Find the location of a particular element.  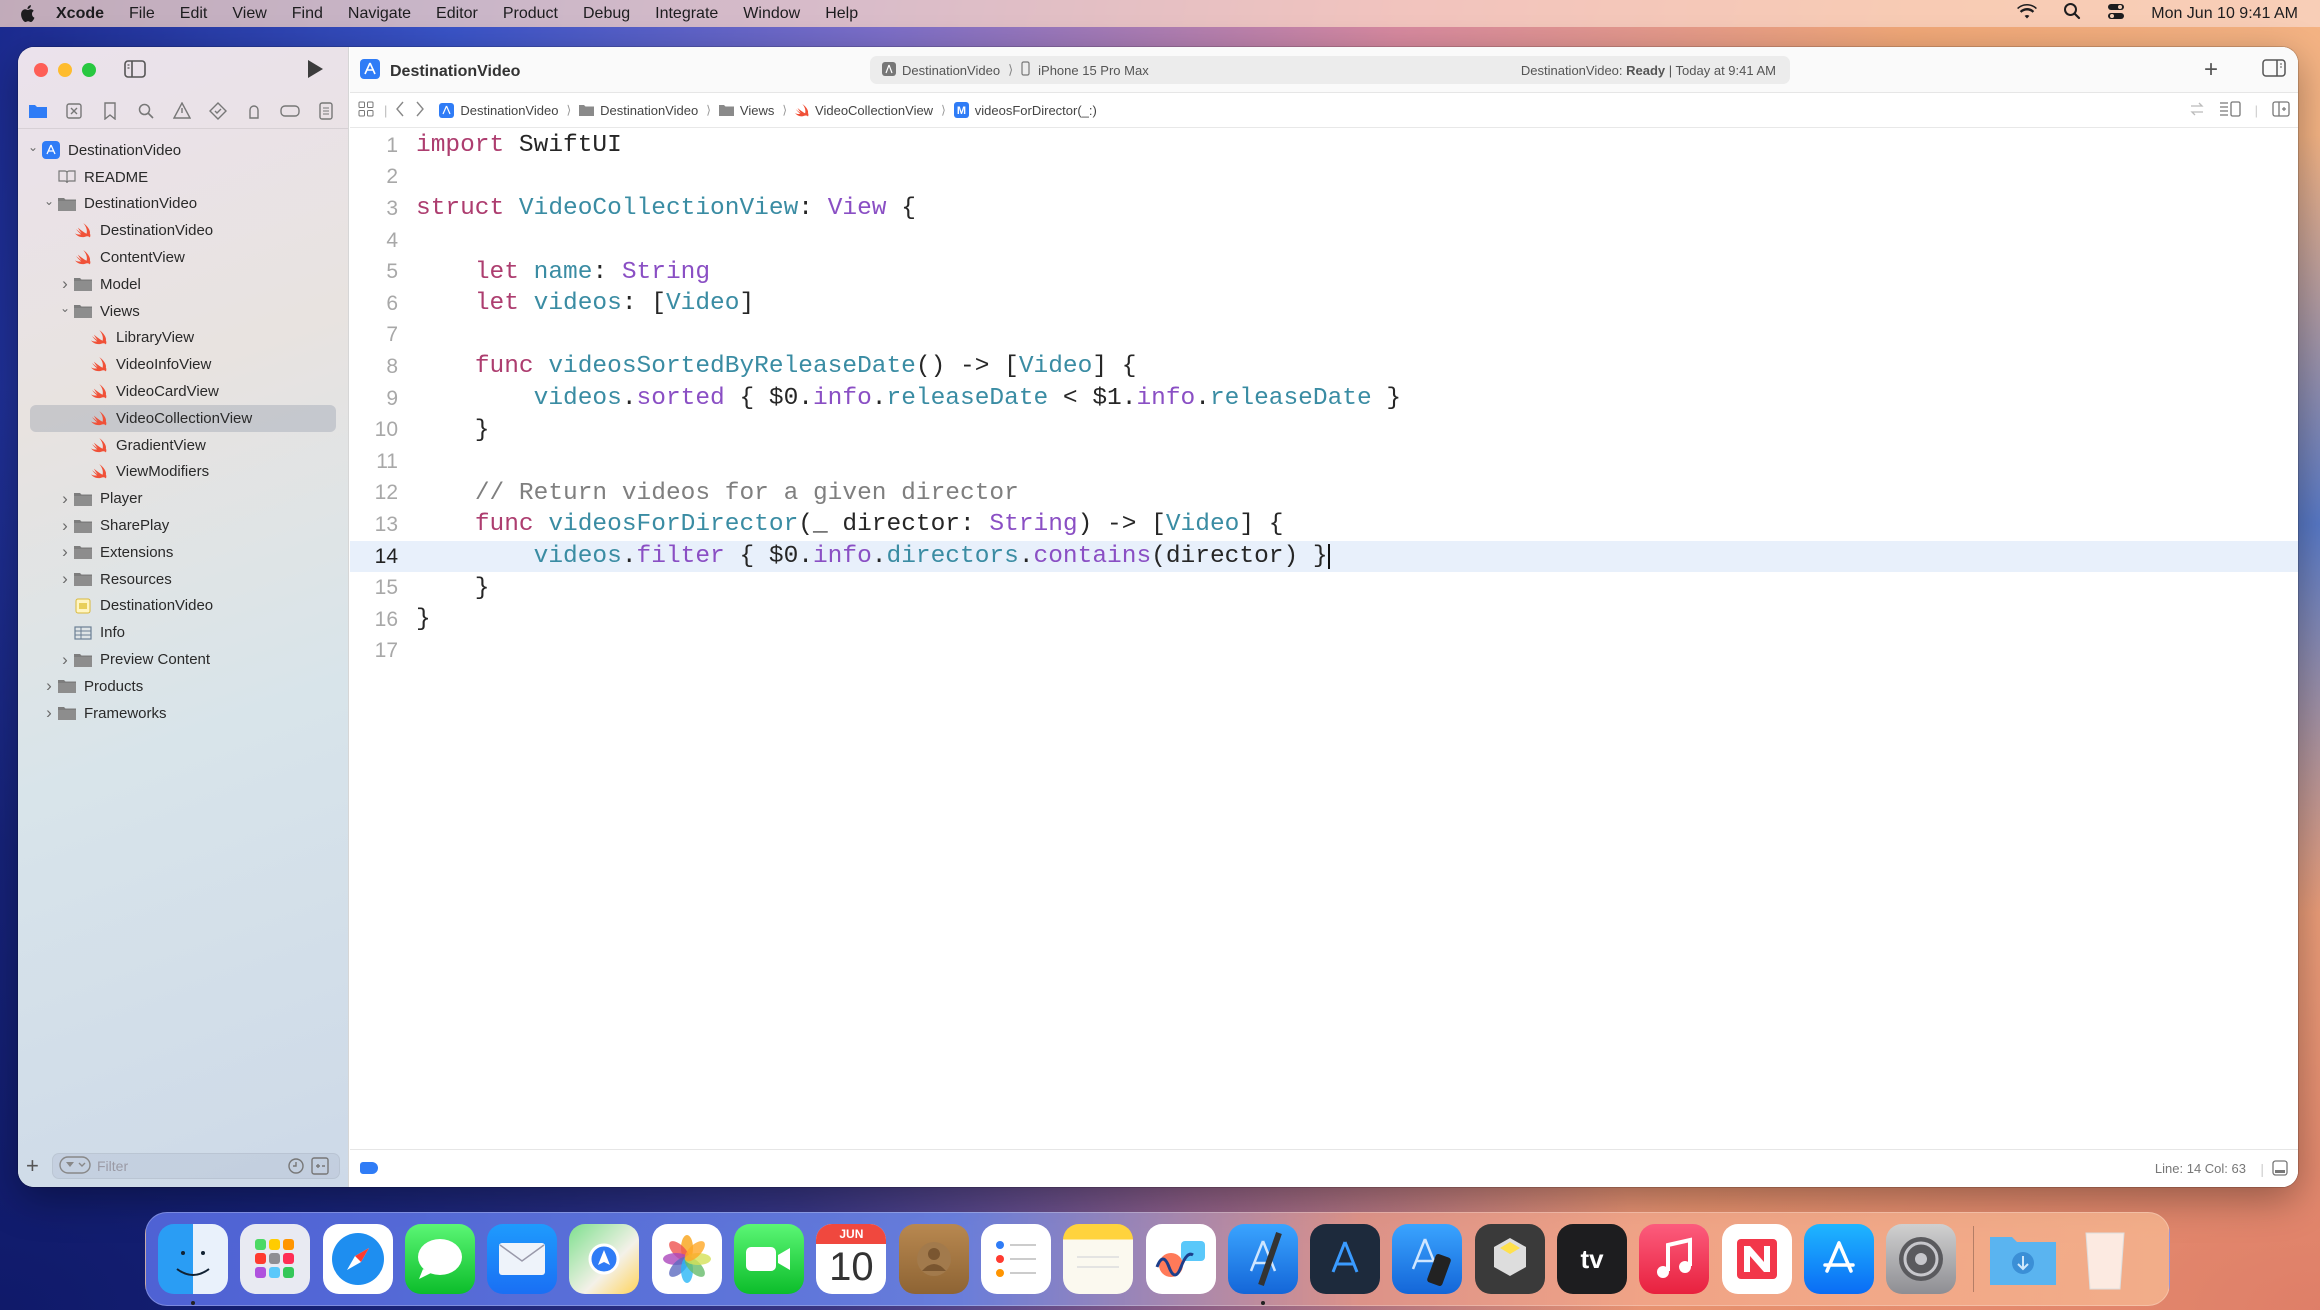

tree-item: › Model is located at coordinates (183, 284).